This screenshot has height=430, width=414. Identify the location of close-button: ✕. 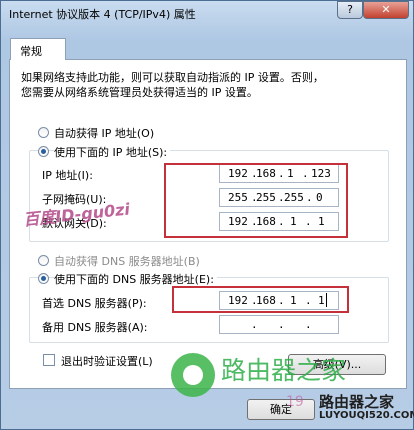
(386, 10).